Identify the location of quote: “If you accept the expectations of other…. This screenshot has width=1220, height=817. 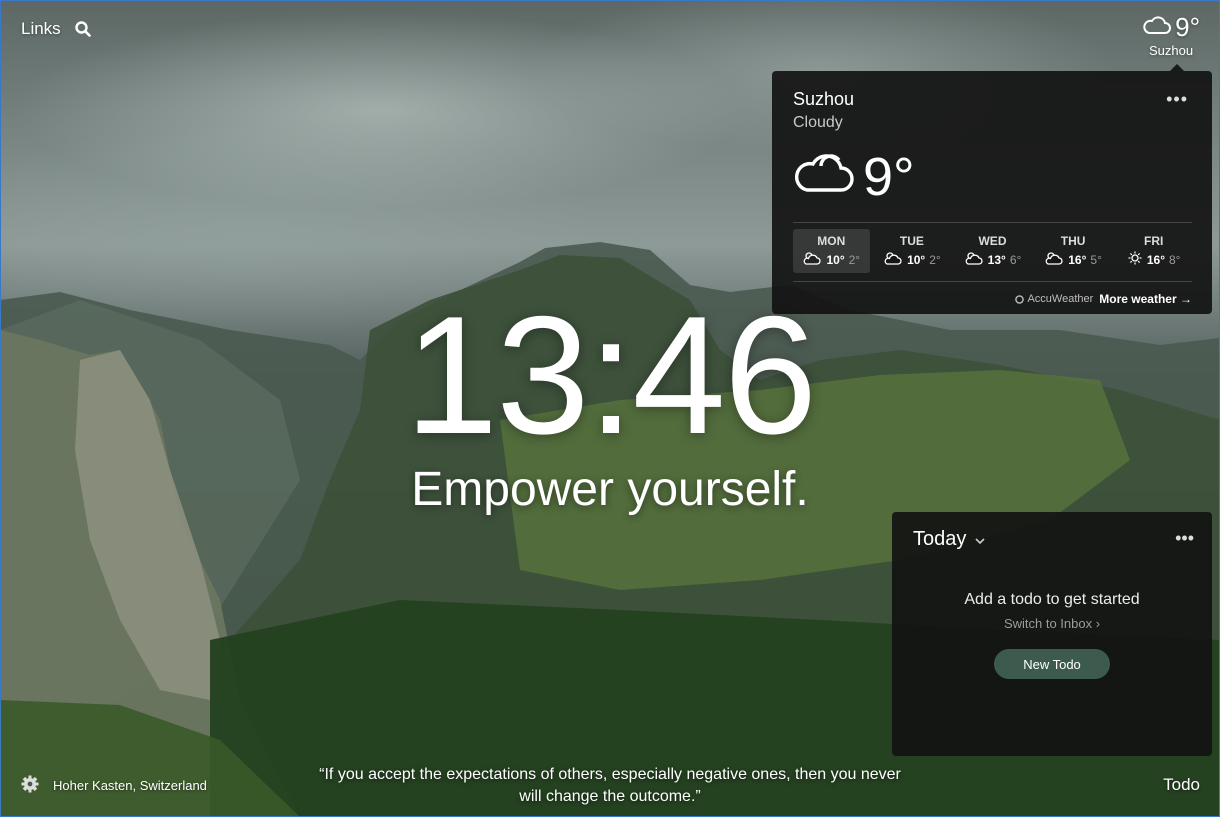
(610, 786).